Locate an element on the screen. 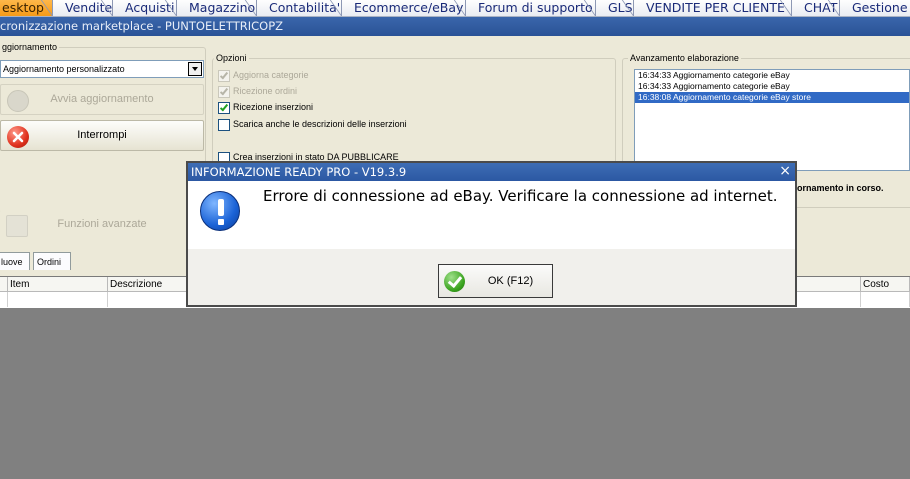 This screenshot has width=910, height=479. exclamation-info-icon is located at coordinates (220, 211).